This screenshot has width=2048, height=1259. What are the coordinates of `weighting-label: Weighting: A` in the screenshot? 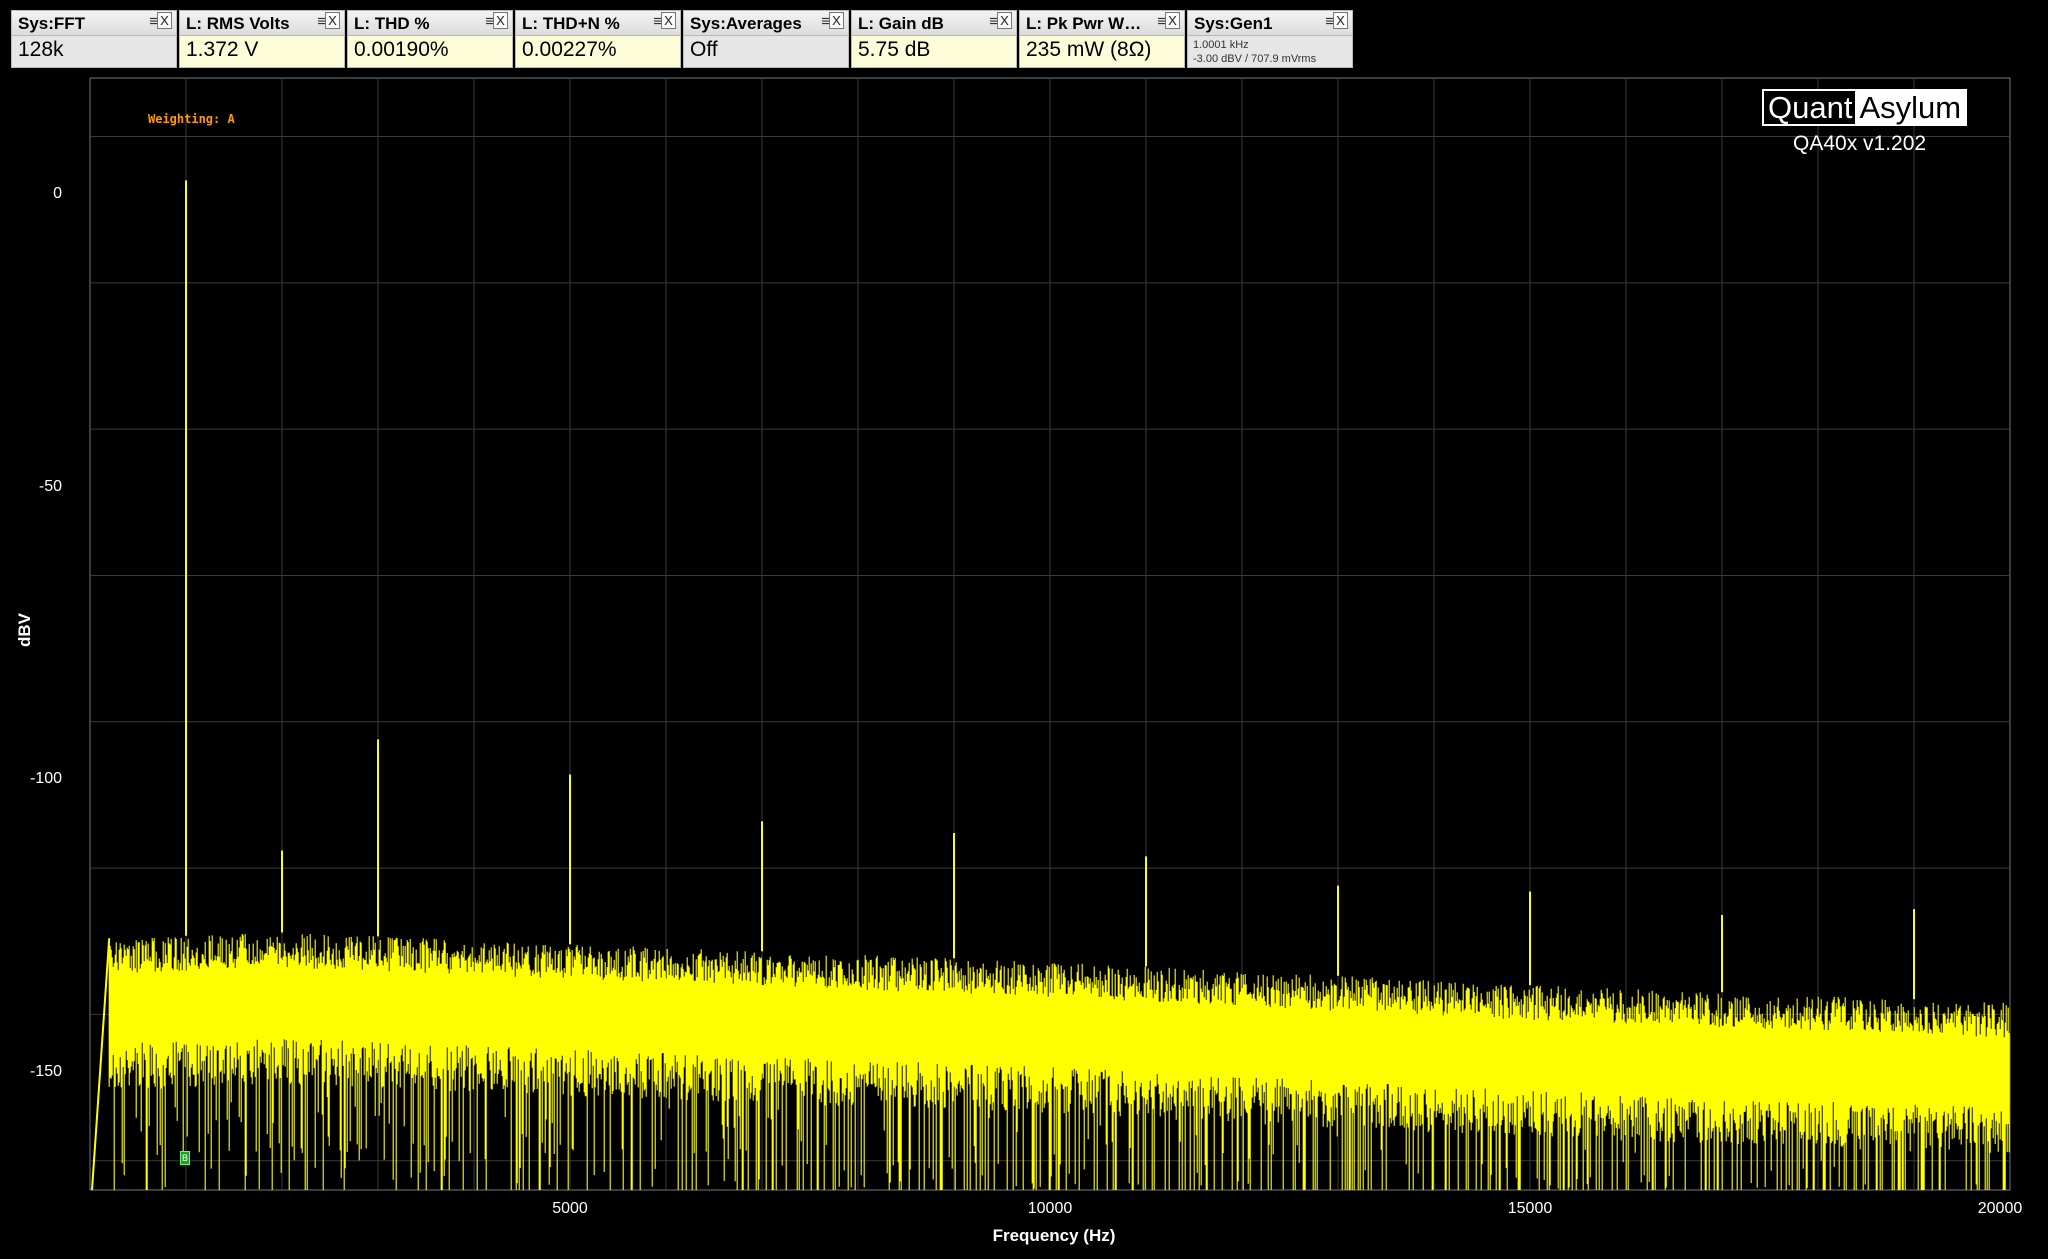 It's located at (191, 119).